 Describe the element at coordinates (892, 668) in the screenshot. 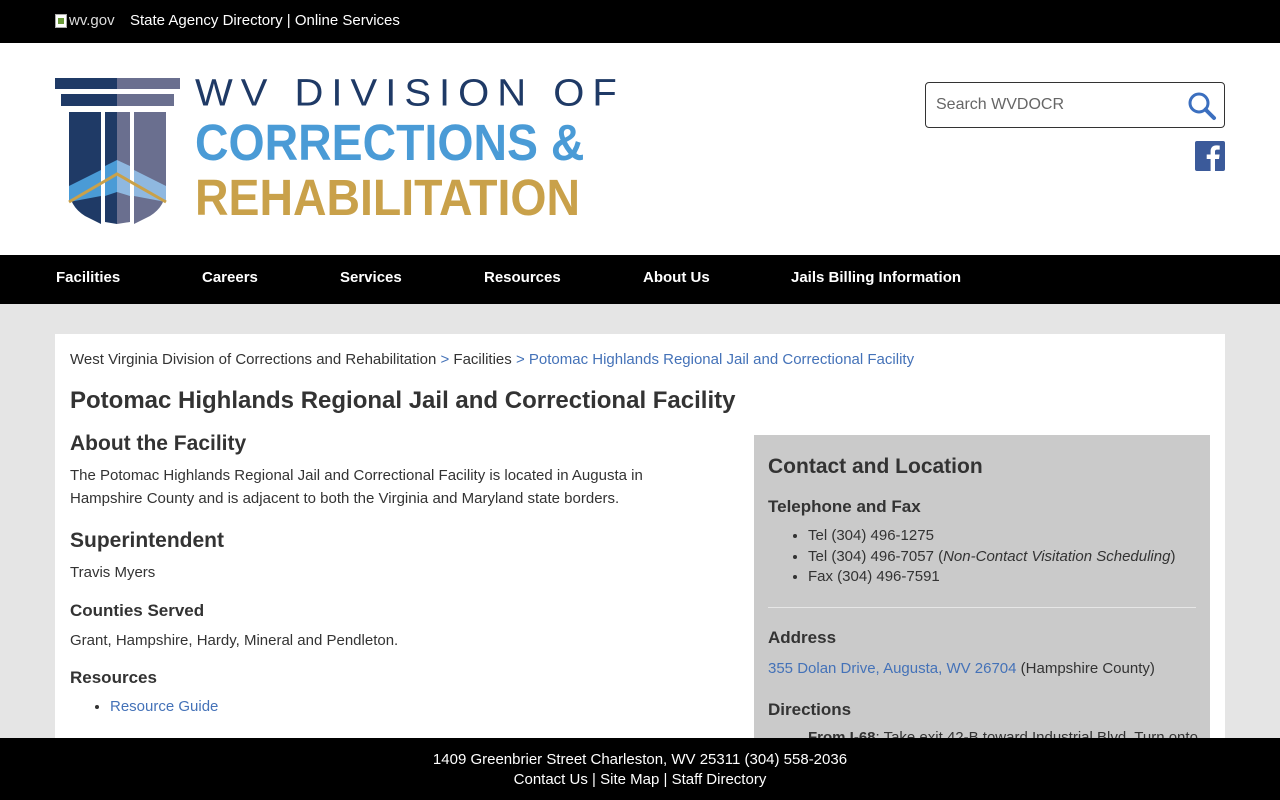

I see `address-map-link: 355 Dolan Drive, Augusta, WV 26704` at that location.